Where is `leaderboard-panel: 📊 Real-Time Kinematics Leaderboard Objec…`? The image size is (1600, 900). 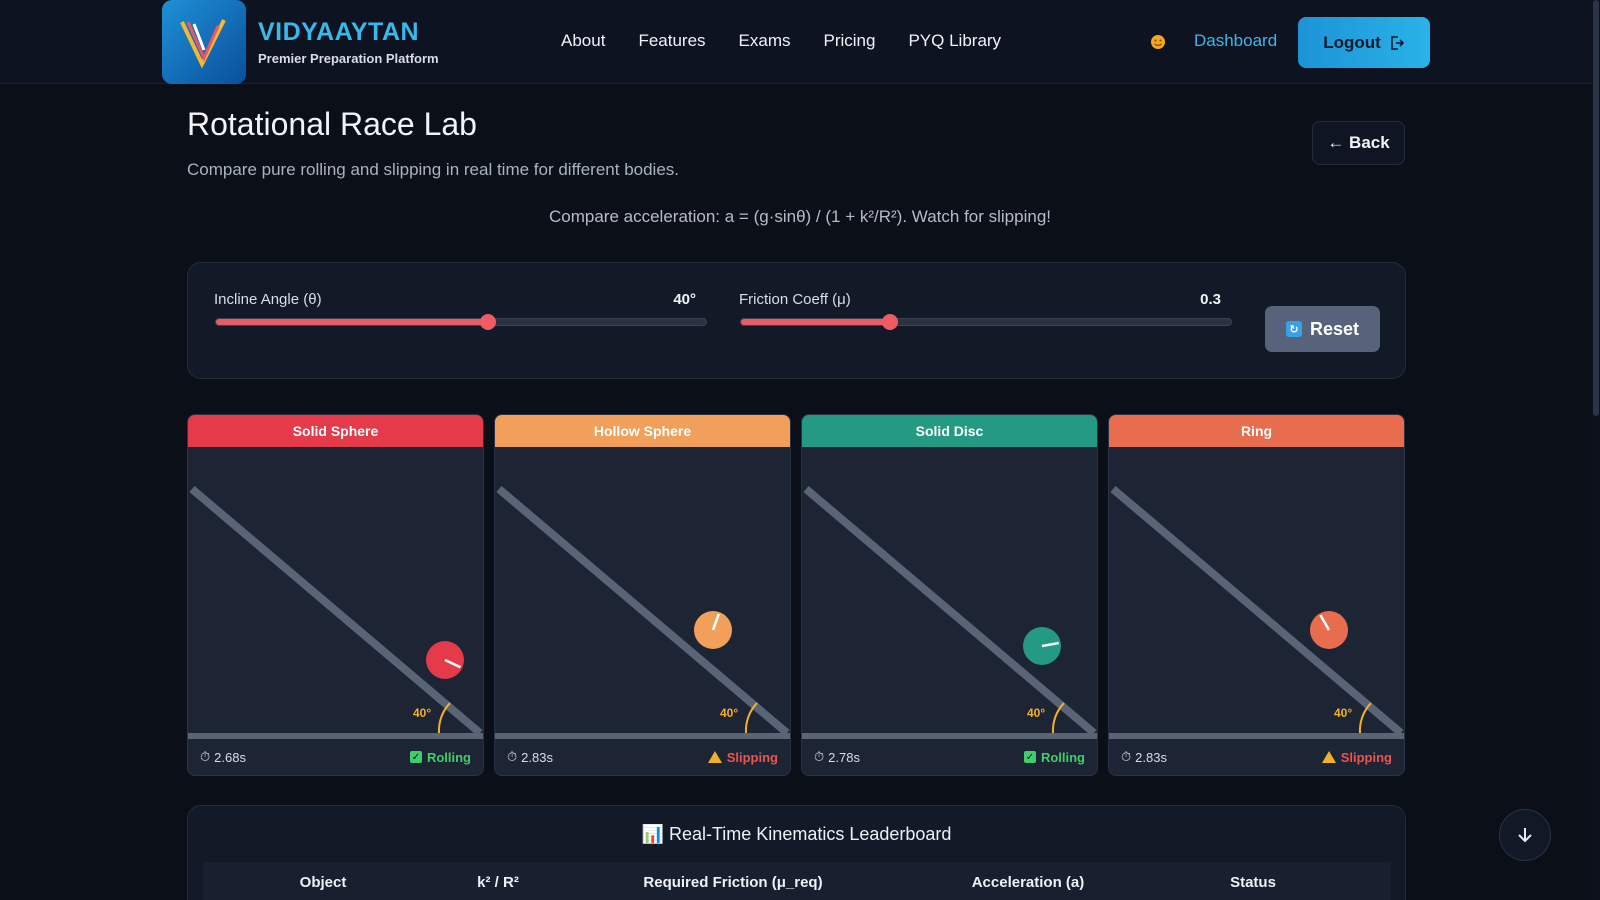 leaderboard-panel: 📊 Real-Time Kinematics Leaderboard Objec… is located at coordinates (796, 852).